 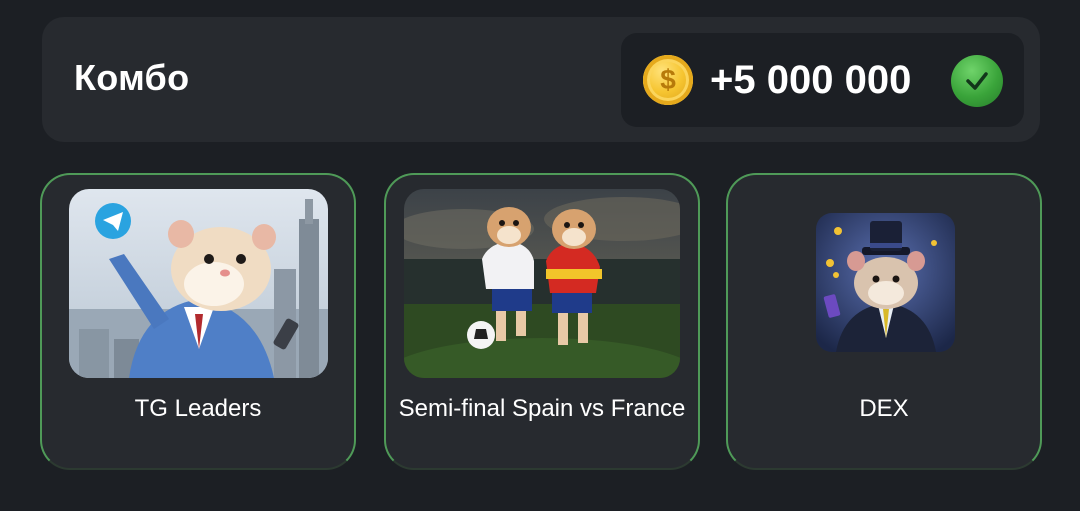 I want to click on card-image-hamster-telegram, so click(x=198, y=283).